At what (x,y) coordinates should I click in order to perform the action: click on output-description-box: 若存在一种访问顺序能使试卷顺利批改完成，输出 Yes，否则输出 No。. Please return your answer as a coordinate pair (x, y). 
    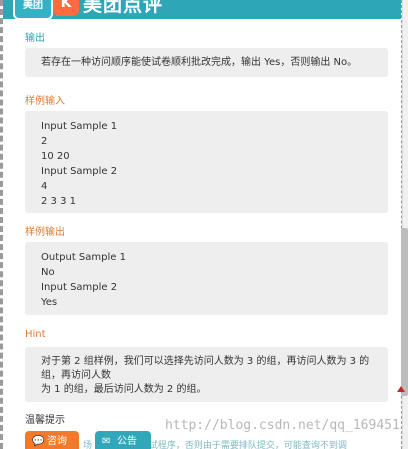
    Looking at the image, I should click on (206, 62).